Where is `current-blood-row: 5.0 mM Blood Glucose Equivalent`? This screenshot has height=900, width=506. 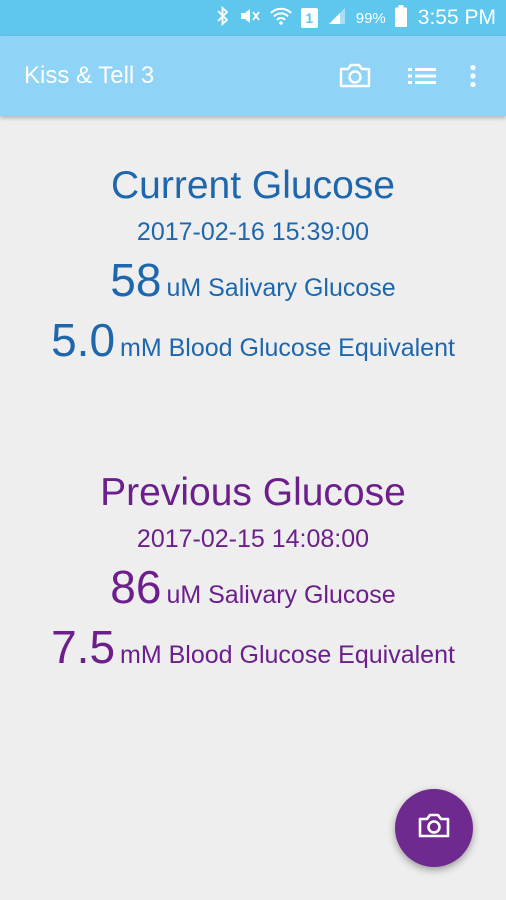 current-blood-row: 5.0 mM Blood Glucose Equivalent is located at coordinates (253, 340).